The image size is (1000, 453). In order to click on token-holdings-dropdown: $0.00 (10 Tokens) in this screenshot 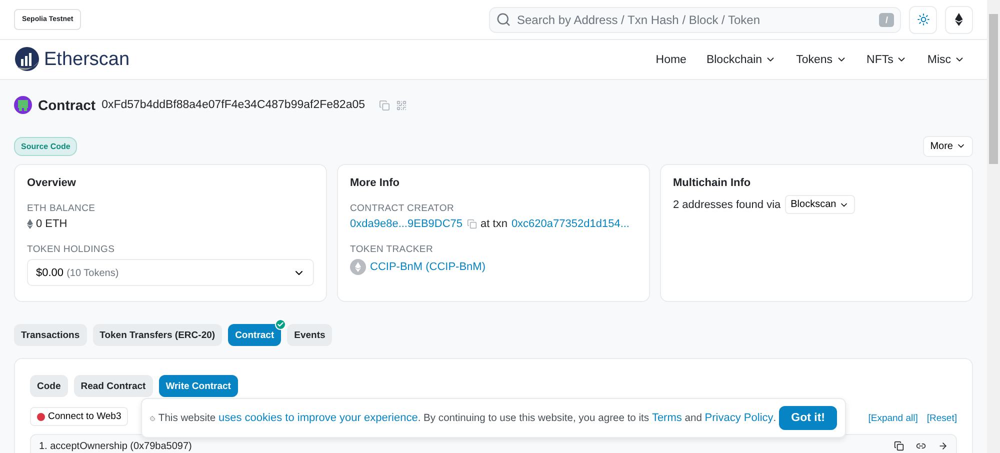, I will do `click(170, 272)`.